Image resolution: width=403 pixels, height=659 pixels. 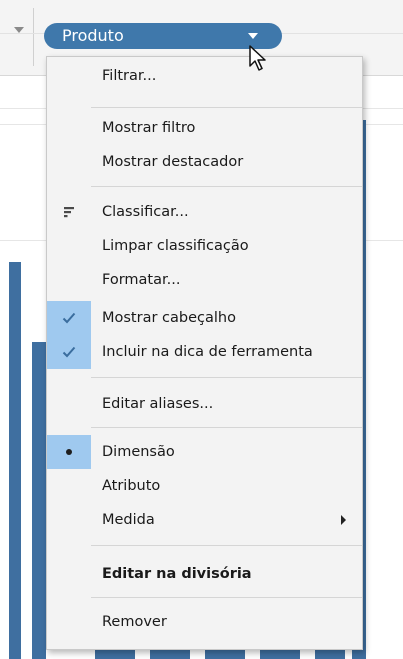 What do you see at coordinates (69, 212) in the screenshot?
I see `sort-icon` at bounding box center [69, 212].